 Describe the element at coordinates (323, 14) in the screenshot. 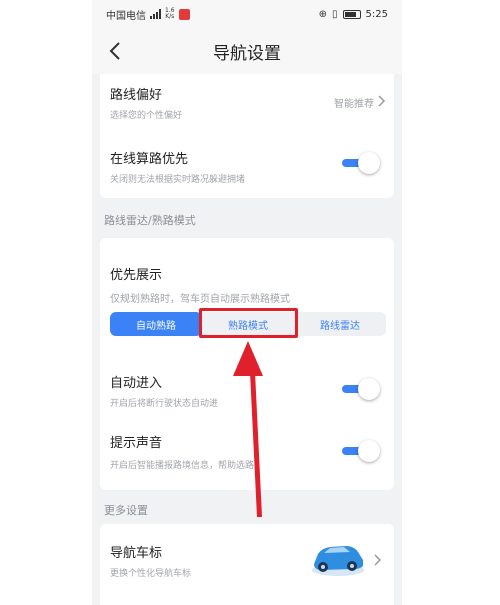

I see `vibrate-icon: ⊕` at that location.